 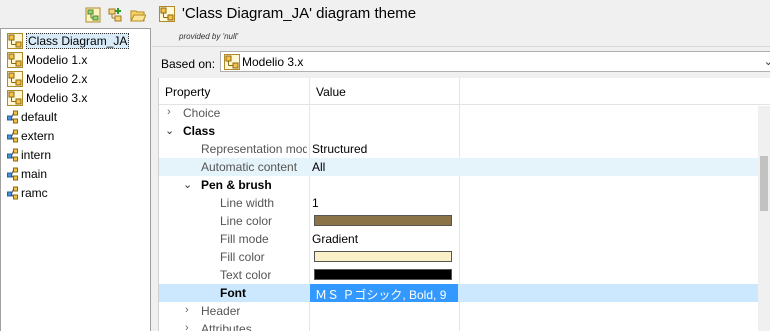 What do you see at coordinates (34, 174) in the screenshot?
I see `tree-item-label: main` at bounding box center [34, 174].